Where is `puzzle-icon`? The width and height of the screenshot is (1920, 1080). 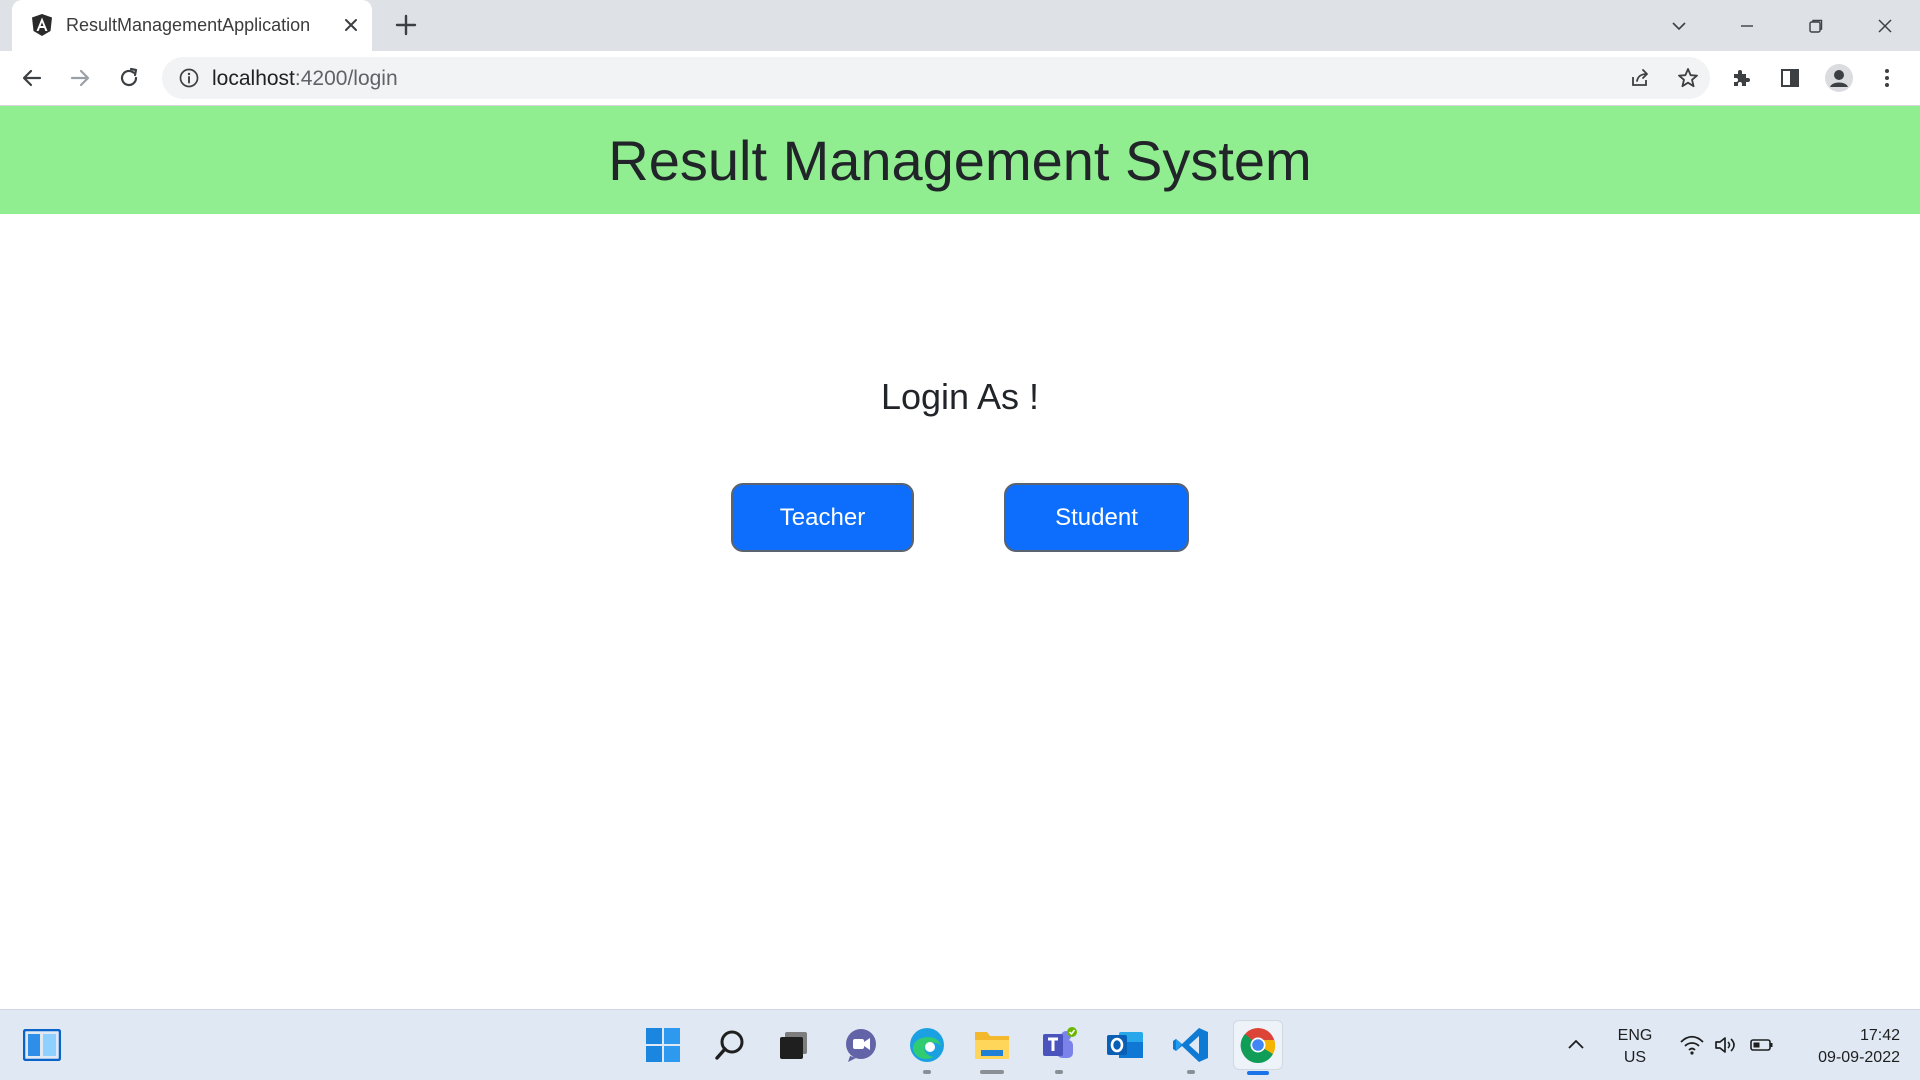
puzzle-icon is located at coordinates (1742, 78).